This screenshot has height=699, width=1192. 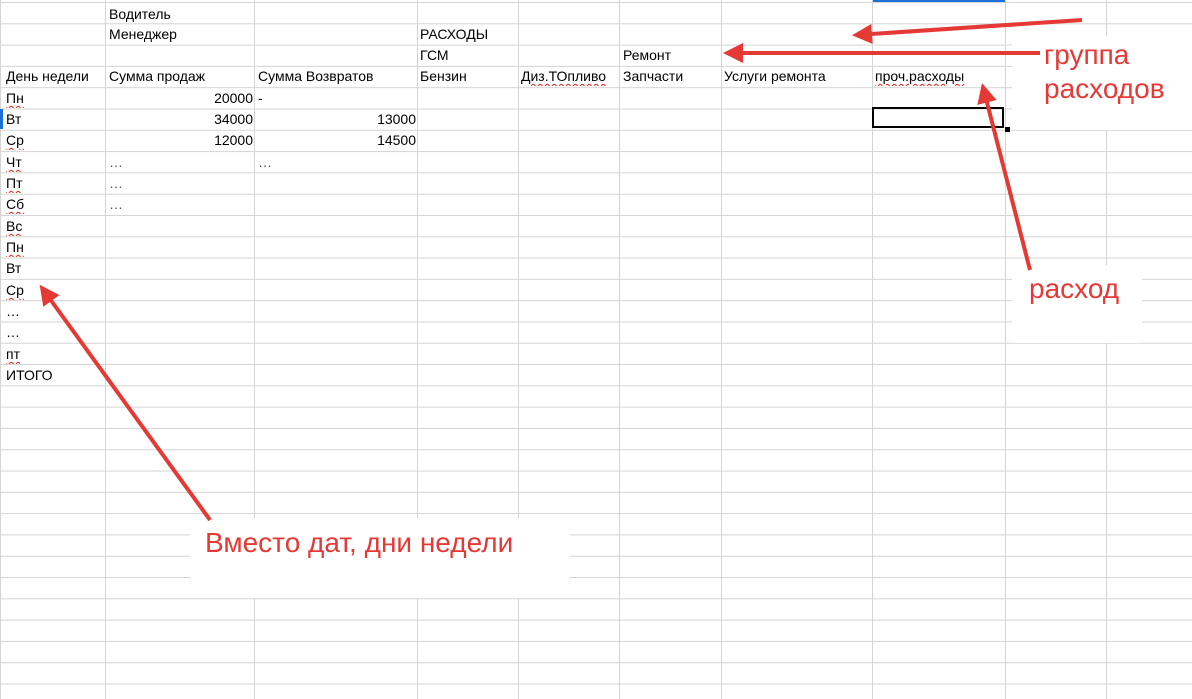 I want to click on callout-expense-group-line2: расходов, so click(x=1104, y=88).